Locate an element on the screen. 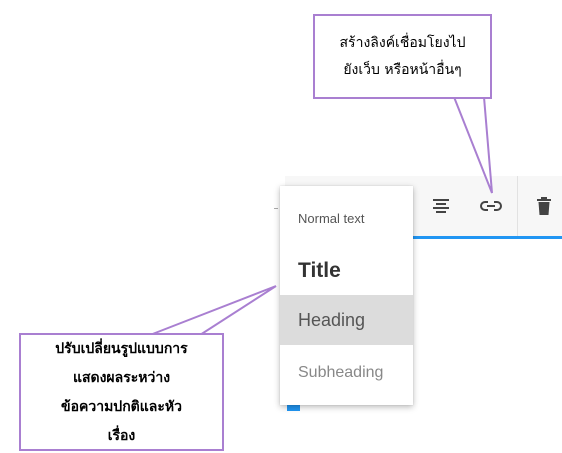 This screenshot has height=453, width=562. callout-line: ปรับเปลี่ยนรูปแบบการ is located at coordinates (121, 349).